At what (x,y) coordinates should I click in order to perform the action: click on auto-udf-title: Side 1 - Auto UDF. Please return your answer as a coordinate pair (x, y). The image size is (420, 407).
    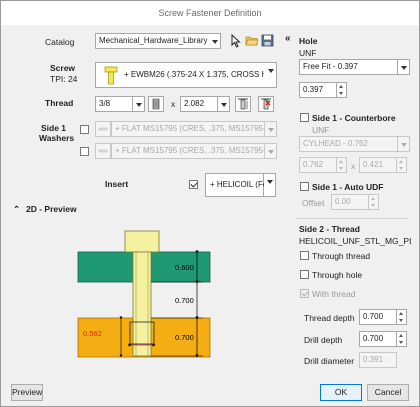
    Looking at the image, I should click on (348, 187).